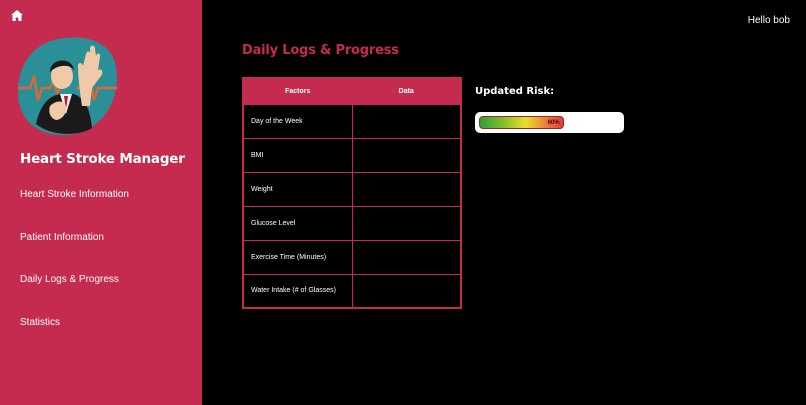 The height and width of the screenshot is (405, 806). What do you see at coordinates (406, 155) in the screenshot?
I see `data-cell-bmi` at bounding box center [406, 155].